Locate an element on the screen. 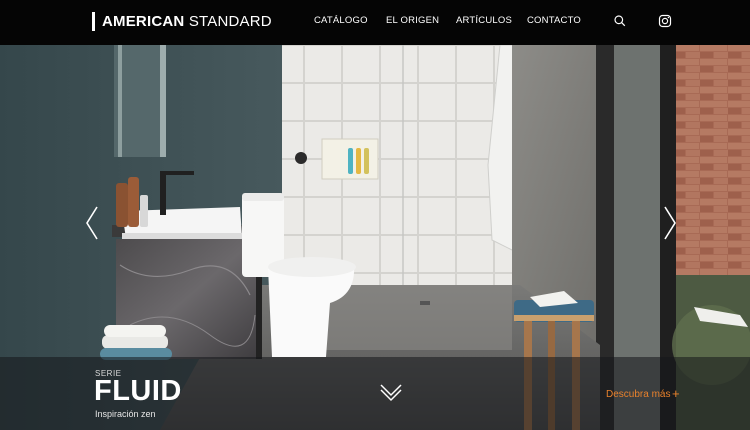 The image size is (750, 430). nav-el-origen: EL ORIGEN is located at coordinates (412, 20).